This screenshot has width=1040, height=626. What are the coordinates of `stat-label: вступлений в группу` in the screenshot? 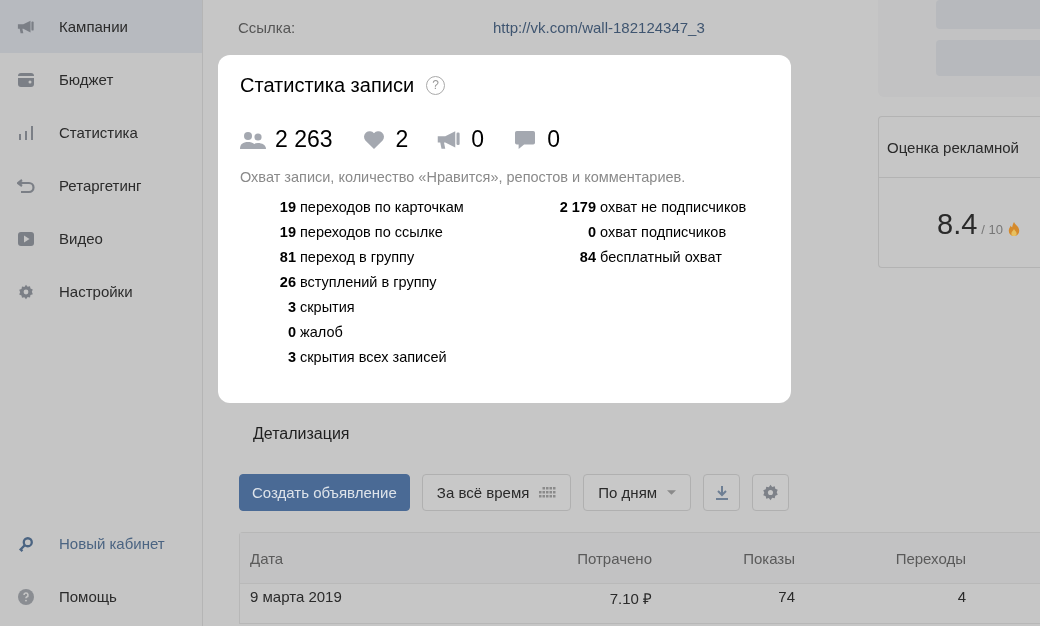 It's located at (368, 283).